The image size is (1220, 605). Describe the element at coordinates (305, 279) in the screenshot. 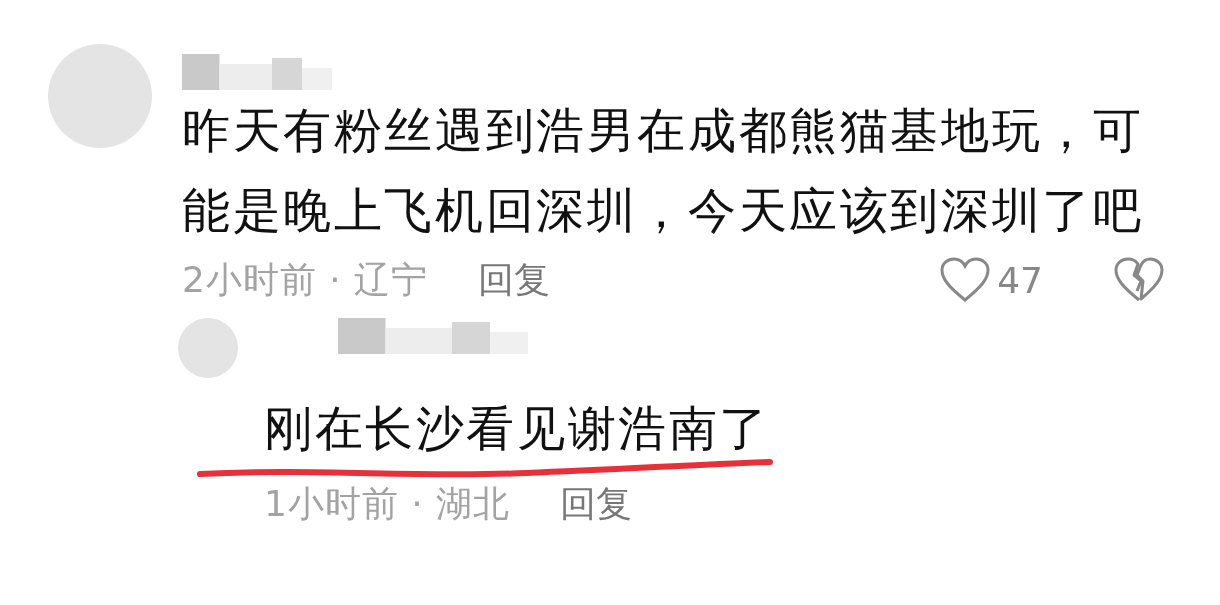

I see `comment-meta: 2小时前 · 辽宁` at that location.